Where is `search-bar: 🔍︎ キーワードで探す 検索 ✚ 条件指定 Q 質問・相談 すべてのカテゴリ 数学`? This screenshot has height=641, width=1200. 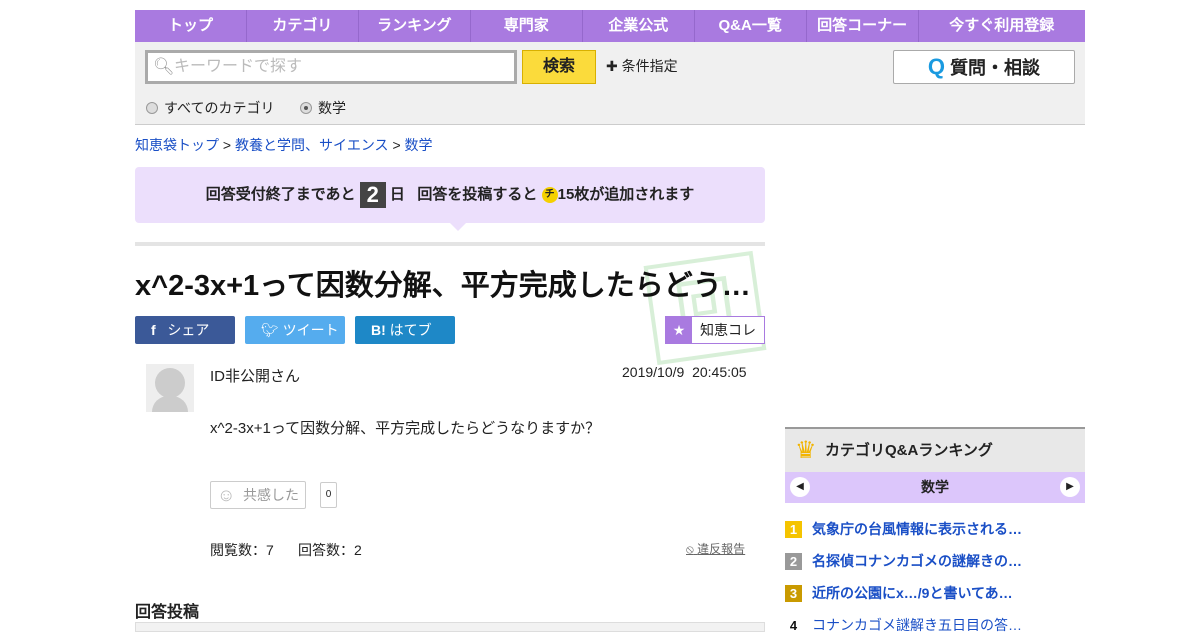
search-bar: 🔍︎ キーワードで探す 検索 ✚ 条件指定 Q 質問・相談 すべてのカテゴリ 数学 is located at coordinates (610, 83).